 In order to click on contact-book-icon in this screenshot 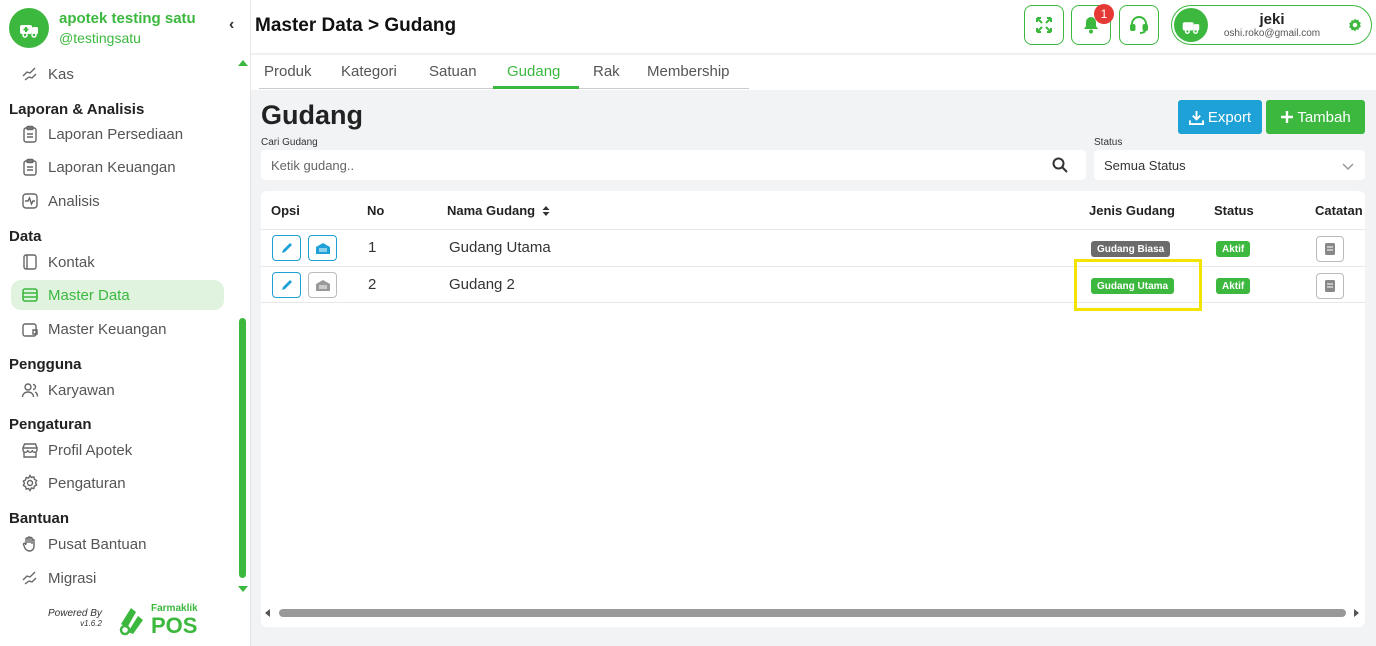, I will do `click(30, 262)`.